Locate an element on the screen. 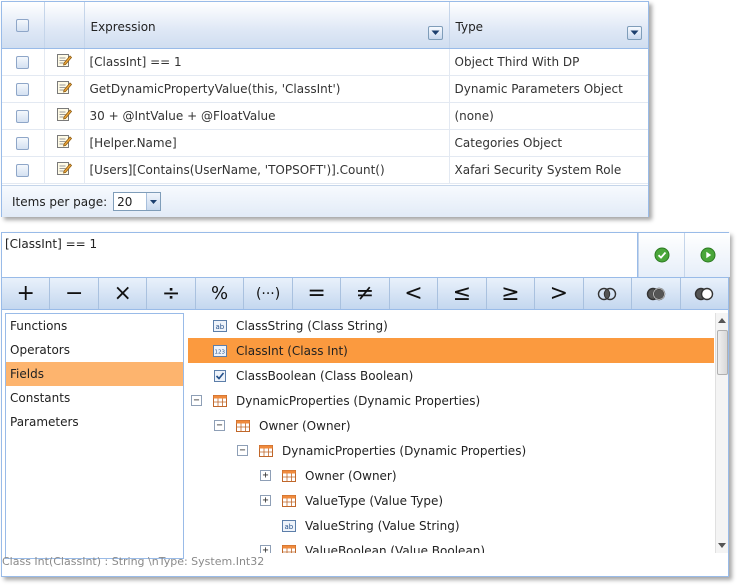 This screenshot has width=738, height=586. category-operators: Operators is located at coordinates (94, 350).